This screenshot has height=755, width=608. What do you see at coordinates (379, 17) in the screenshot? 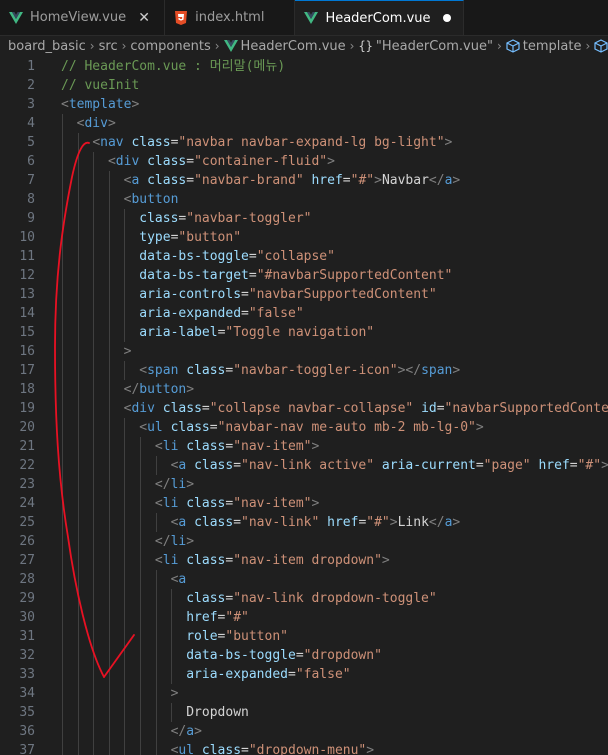
I see `tab-headercom-vue: HeaderCom.vue` at bounding box center [379, 17].